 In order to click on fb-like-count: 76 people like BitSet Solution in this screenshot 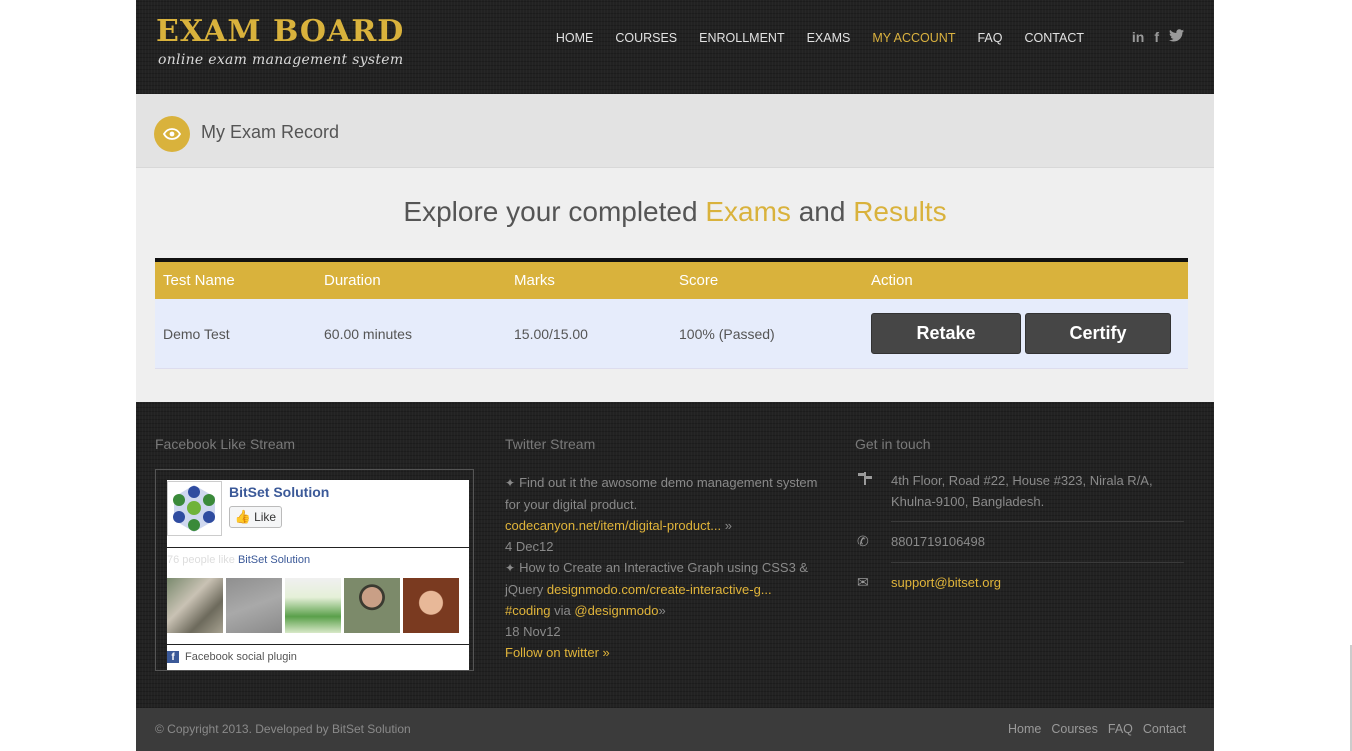, I will do `click(238, 560)`.